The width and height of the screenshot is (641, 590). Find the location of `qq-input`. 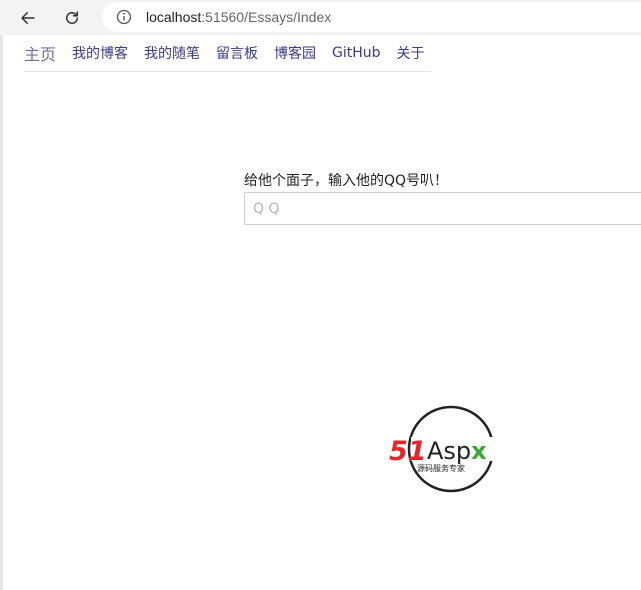

qq-input is located at coordinates (442, 208).